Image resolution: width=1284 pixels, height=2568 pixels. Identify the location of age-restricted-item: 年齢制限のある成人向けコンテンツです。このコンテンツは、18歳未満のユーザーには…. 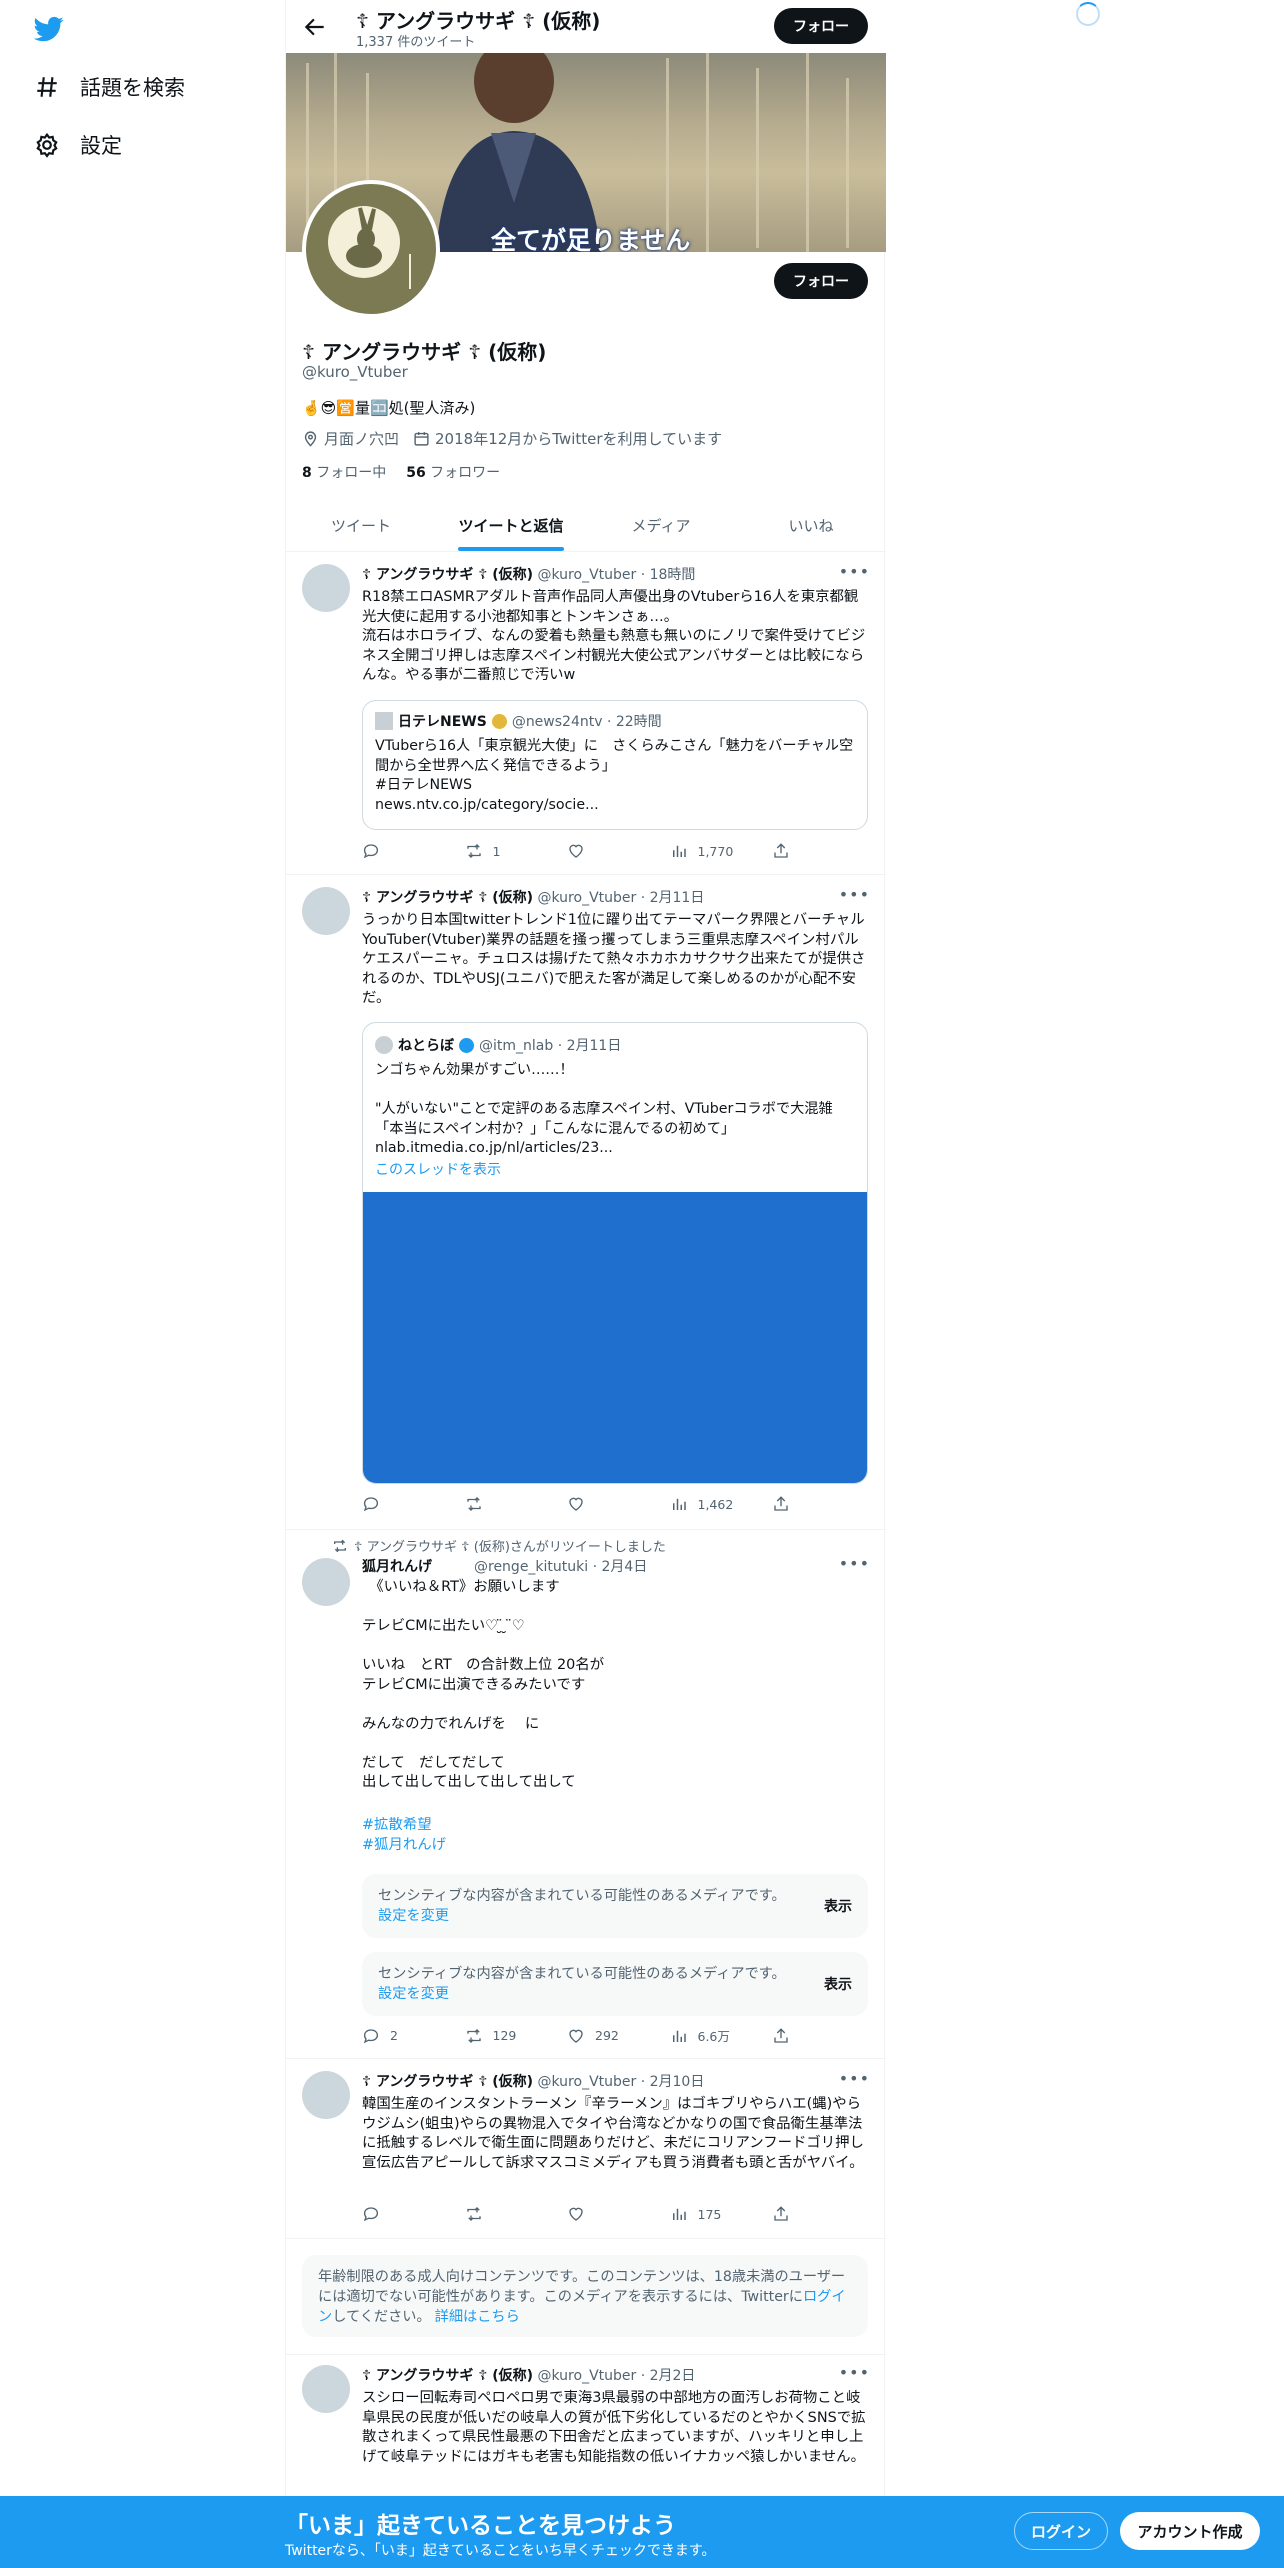
(586, 2297).